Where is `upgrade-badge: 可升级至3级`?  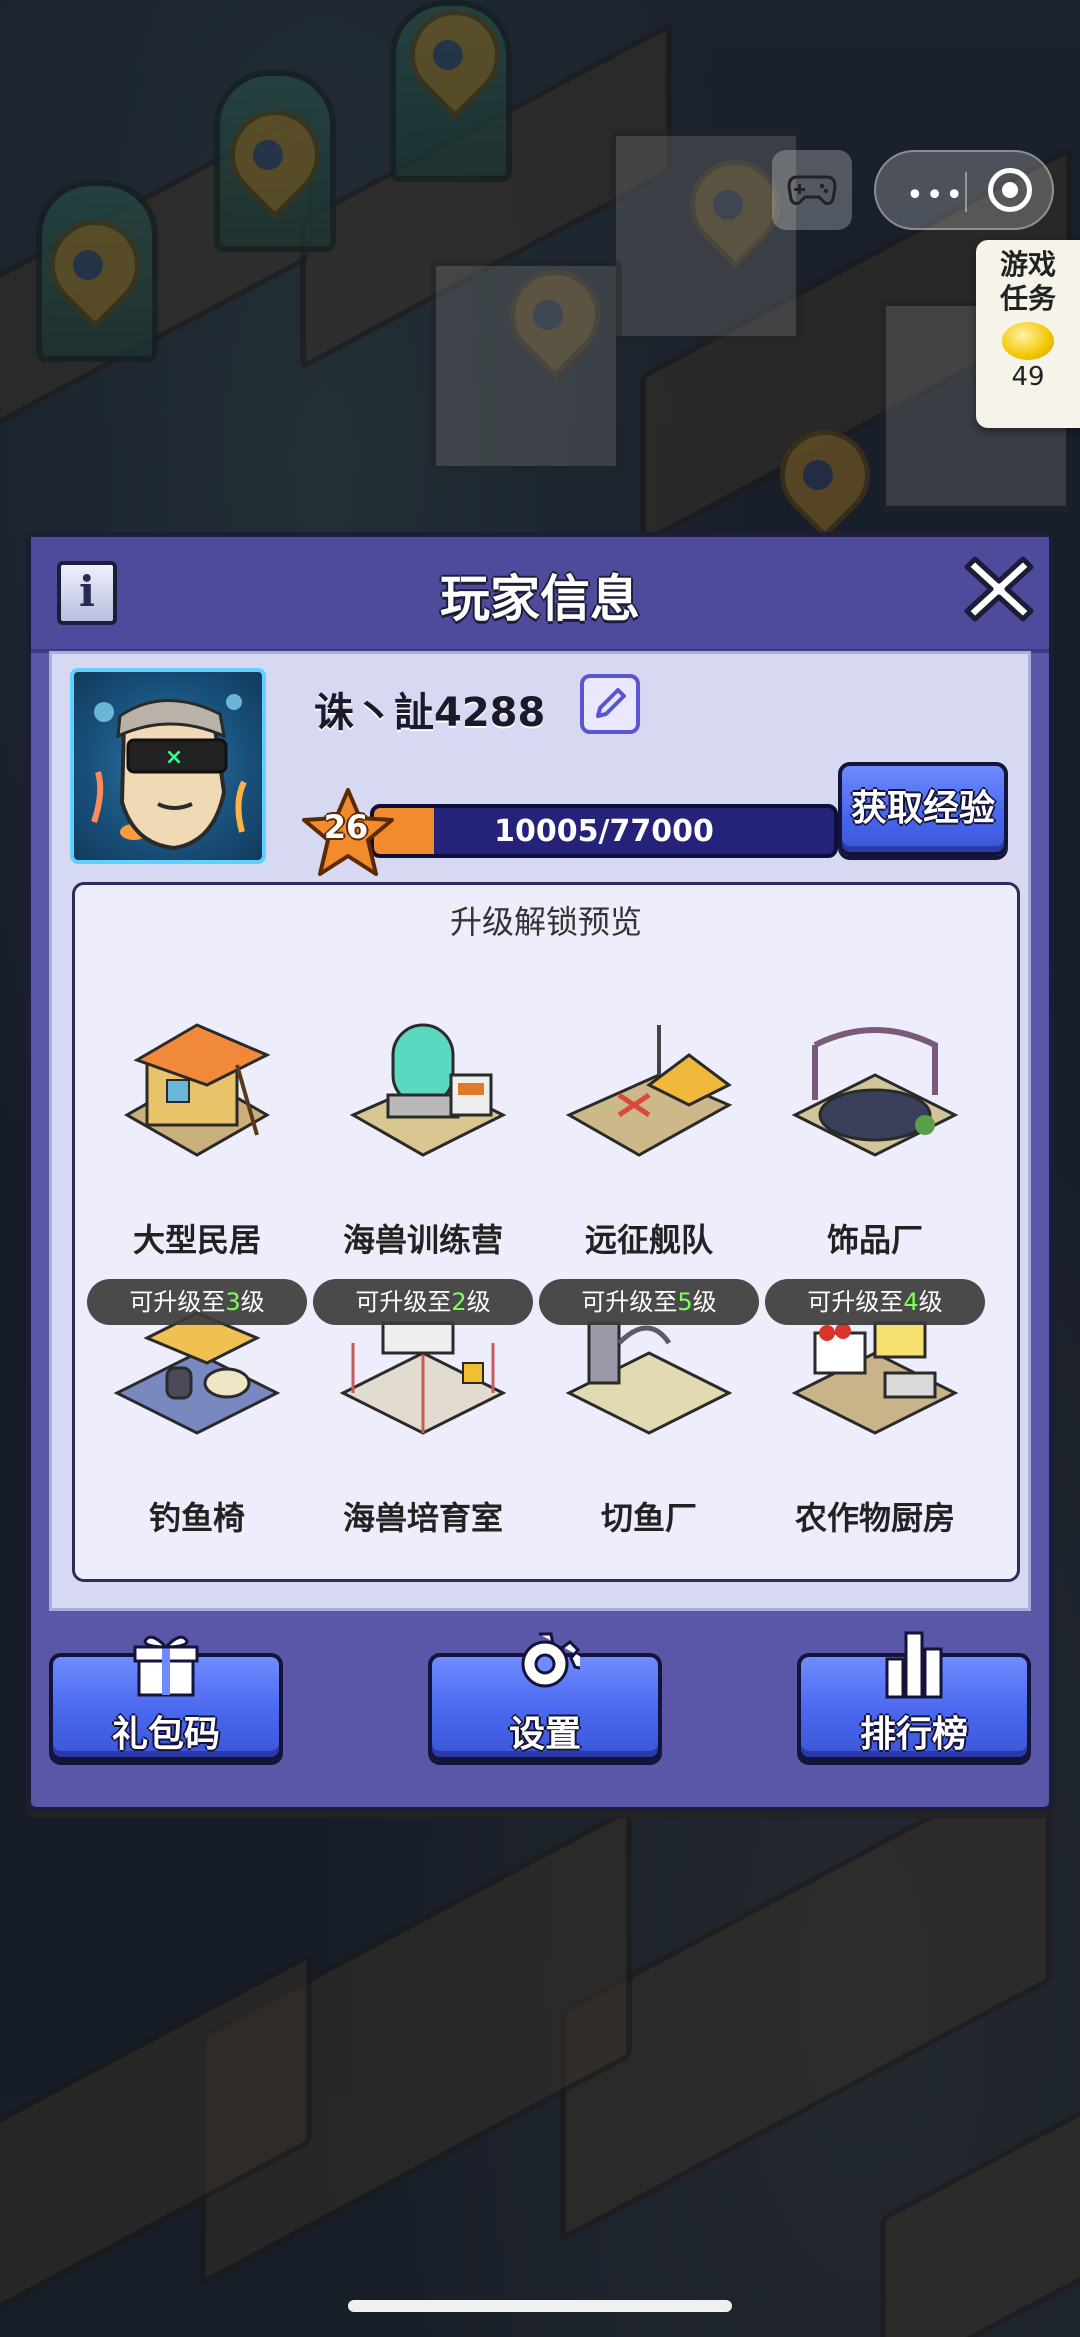
upgrade-badge: 可升级至3级 is located at coordinates (197, 1302).